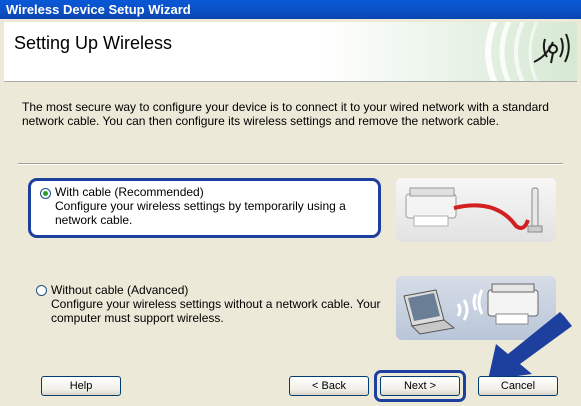 The image size is (581, 406). What do you see at coordinates (129, 192) in the screenshot?
I see `option-with-cable-label: With cable (Recommended)` at bounding box center [129, 192].